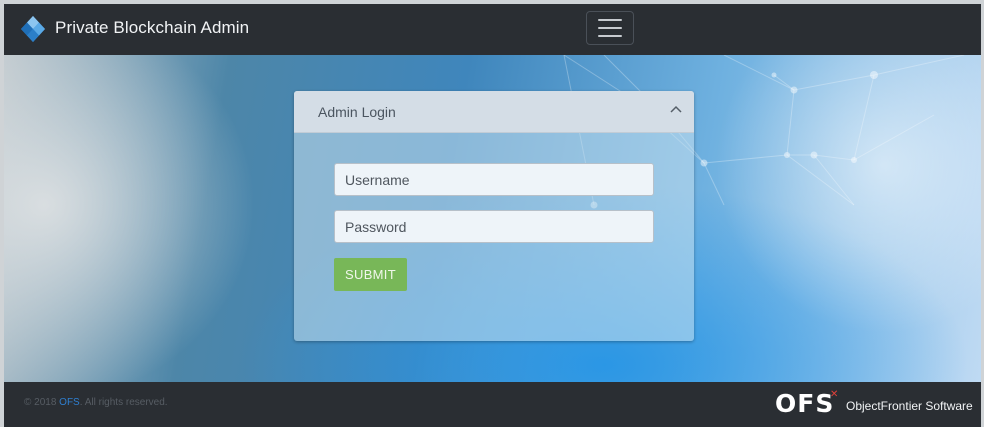 This screenshot has width=984, height=427. Describe the element at coordinates (805, 403) in the screenshot. I see `ofs-logo: OFS` at that location.